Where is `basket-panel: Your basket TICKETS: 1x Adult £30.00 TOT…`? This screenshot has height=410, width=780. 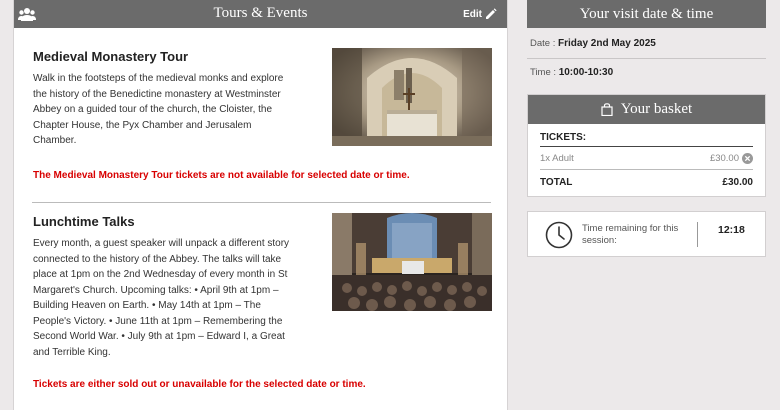
basket-panel: Your basket TICKETS: 1x Adult £30.00 TOT… is located at coordinates (646, 145).